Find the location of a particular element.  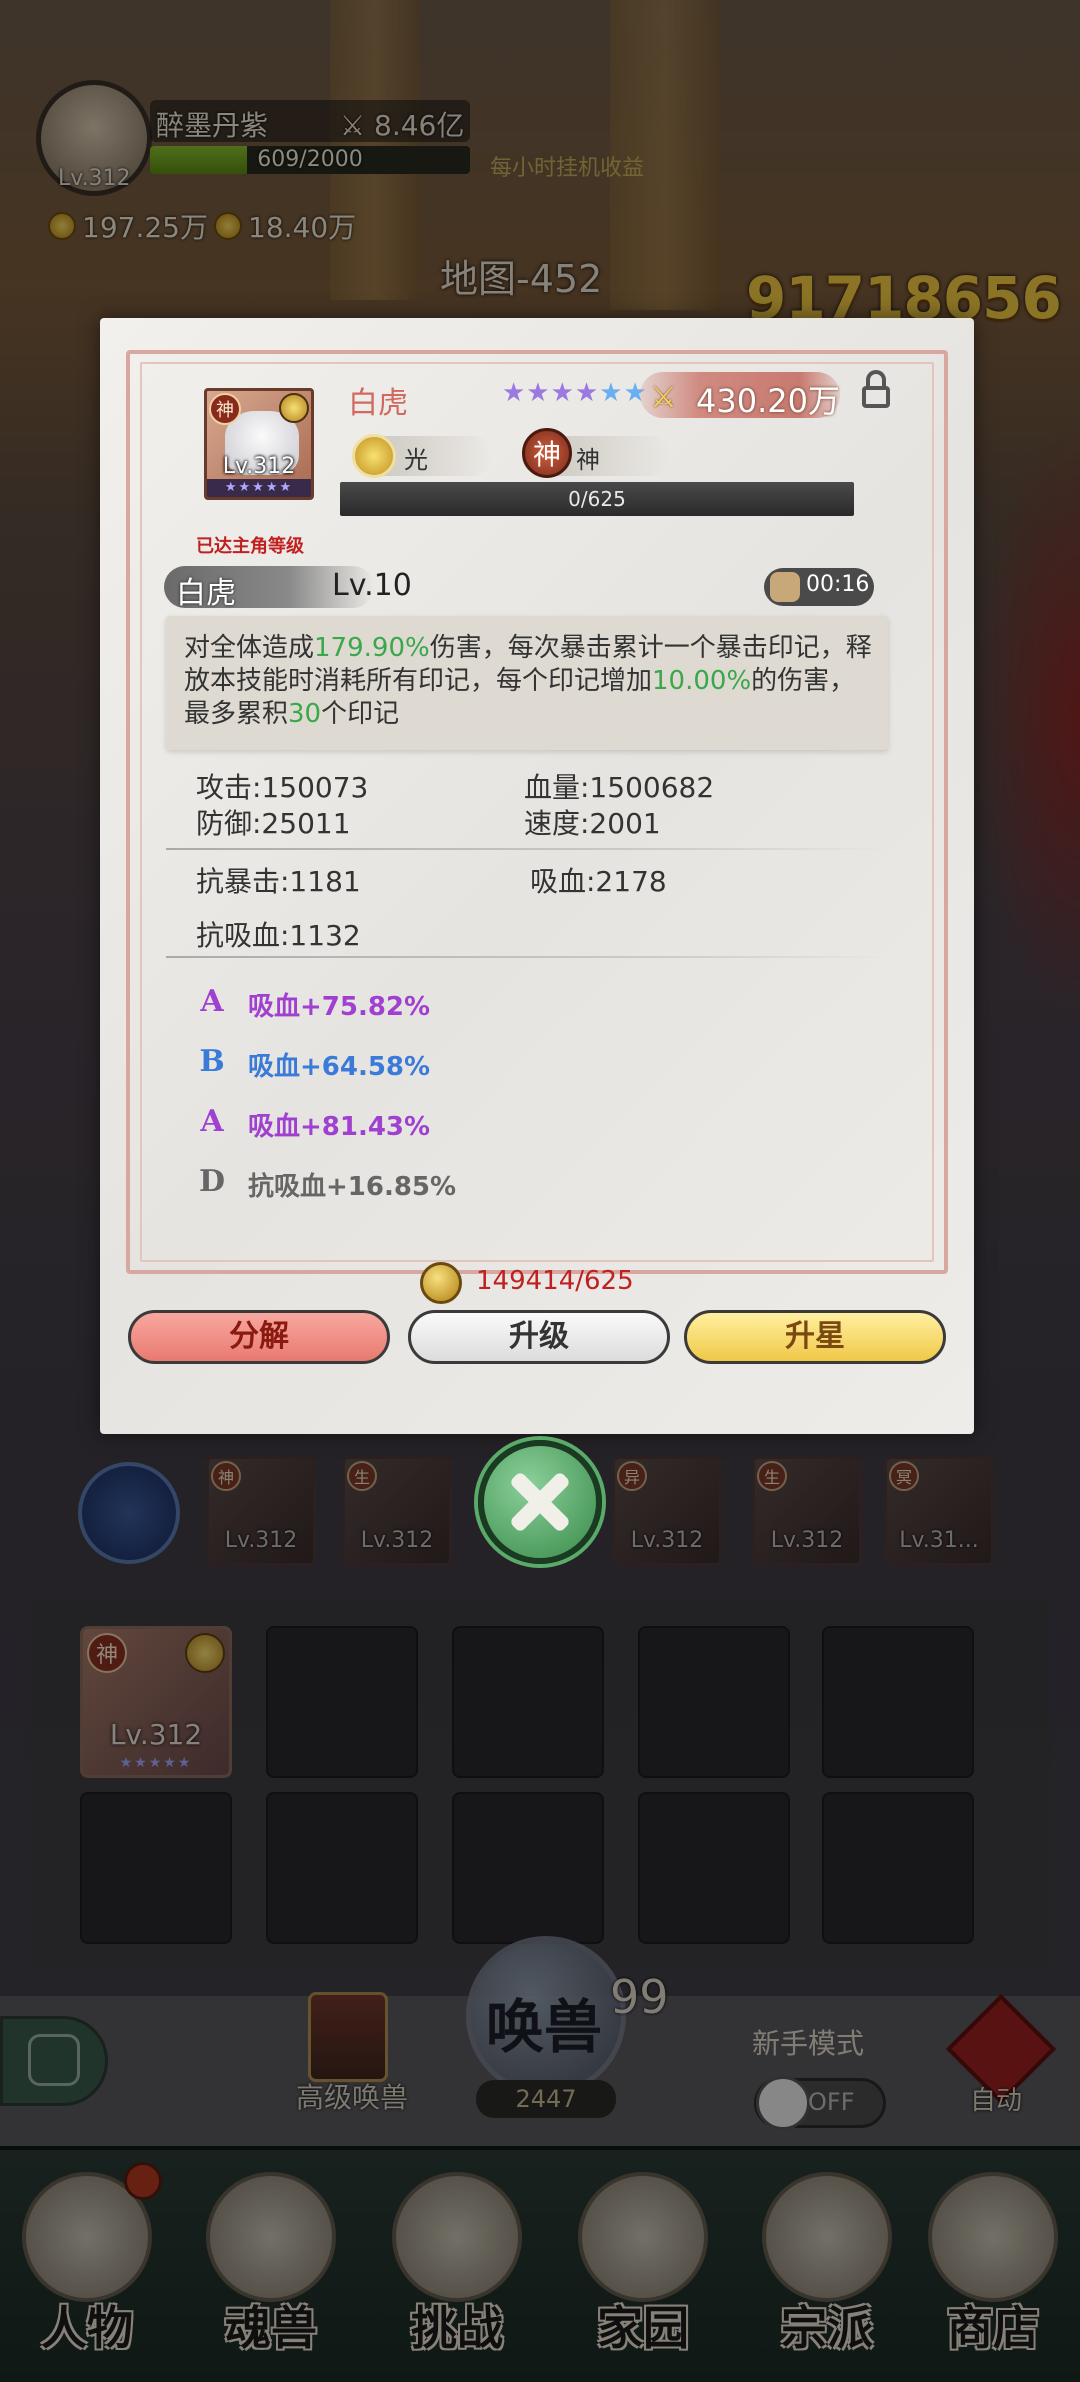

hero-portrait-stars: ★★★★★ is located at coordinates (259, 488).